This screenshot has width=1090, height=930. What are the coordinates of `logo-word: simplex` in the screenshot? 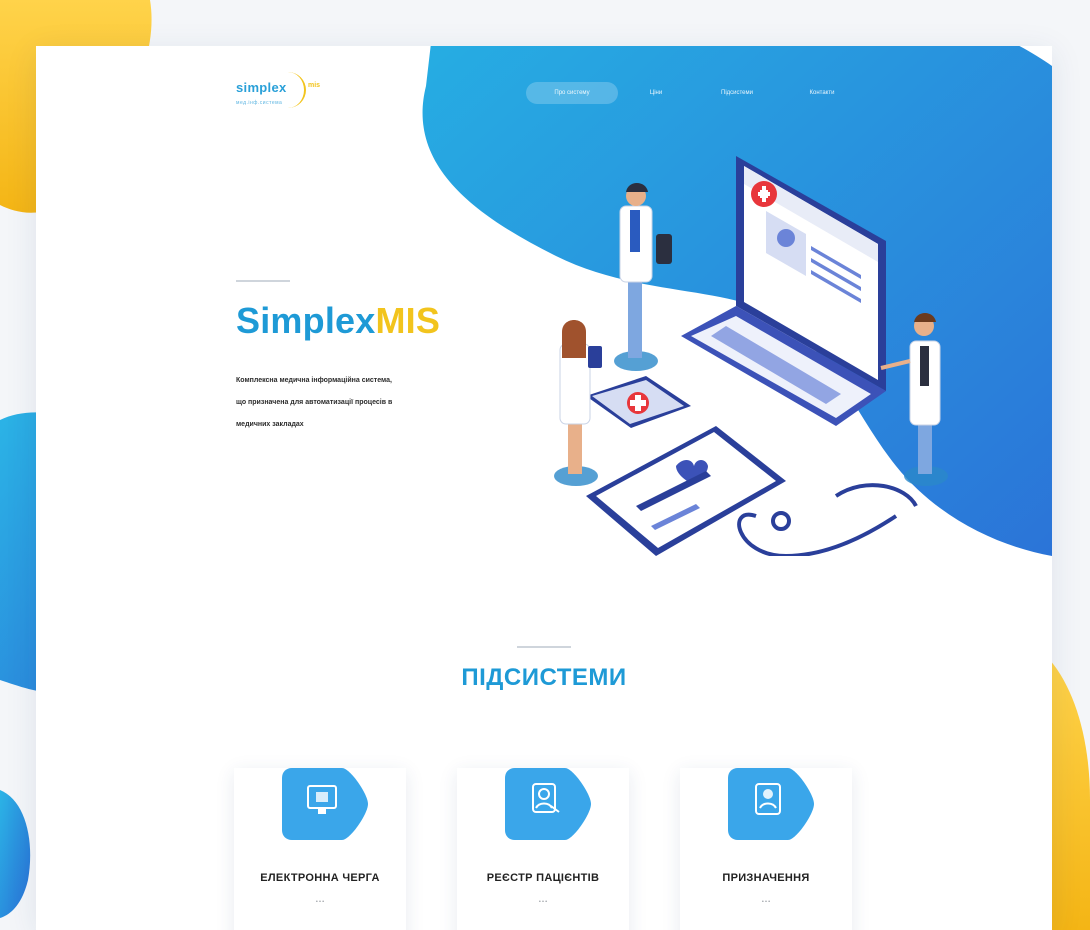 It's located at (261, 87).